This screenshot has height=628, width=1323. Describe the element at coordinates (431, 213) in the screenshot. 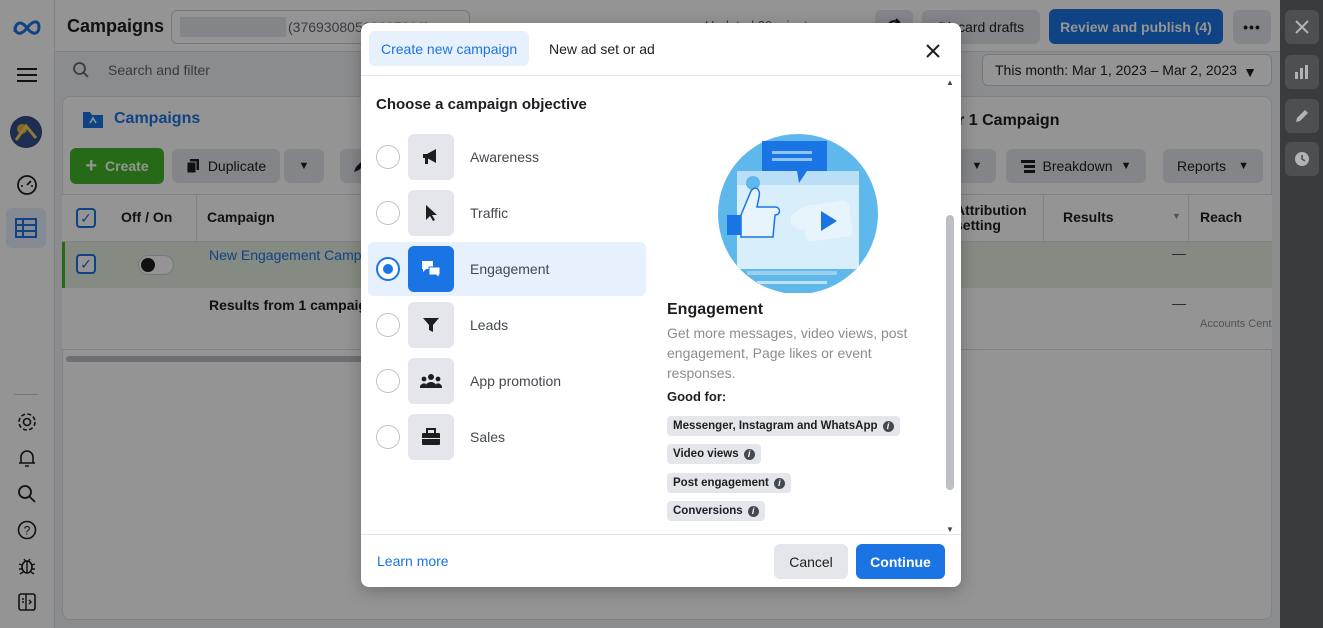

I see `cursor-icon` at that location.